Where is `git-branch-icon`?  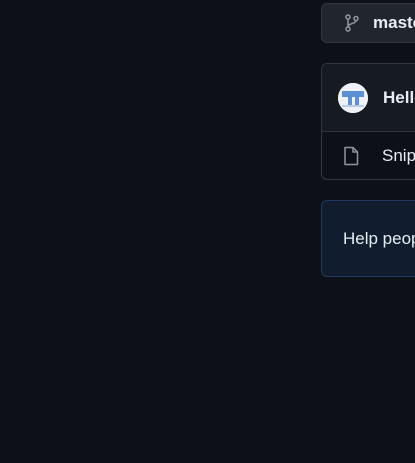
git-branch-icon is located at coordinates (352, 23).